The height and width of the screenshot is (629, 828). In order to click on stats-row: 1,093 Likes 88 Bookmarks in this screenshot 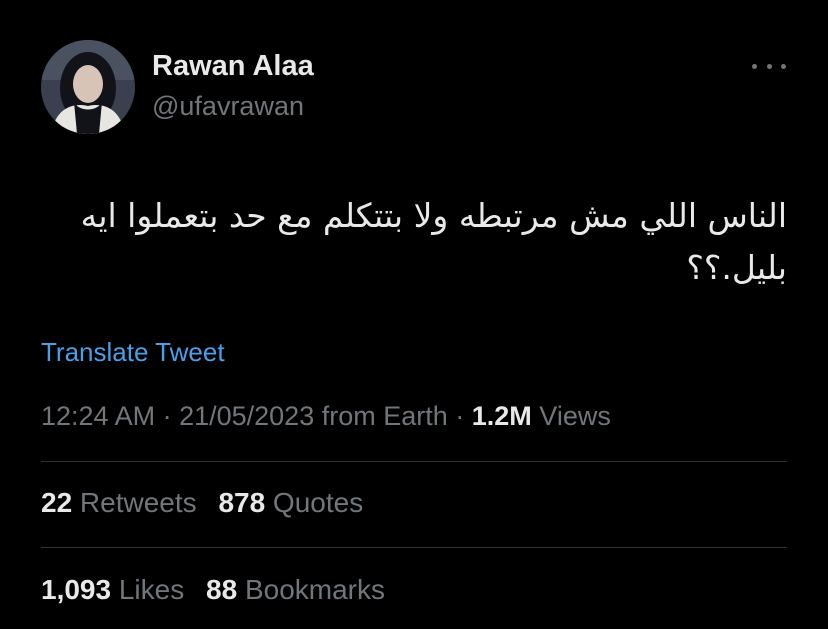, I will do `click(220, 590)`.